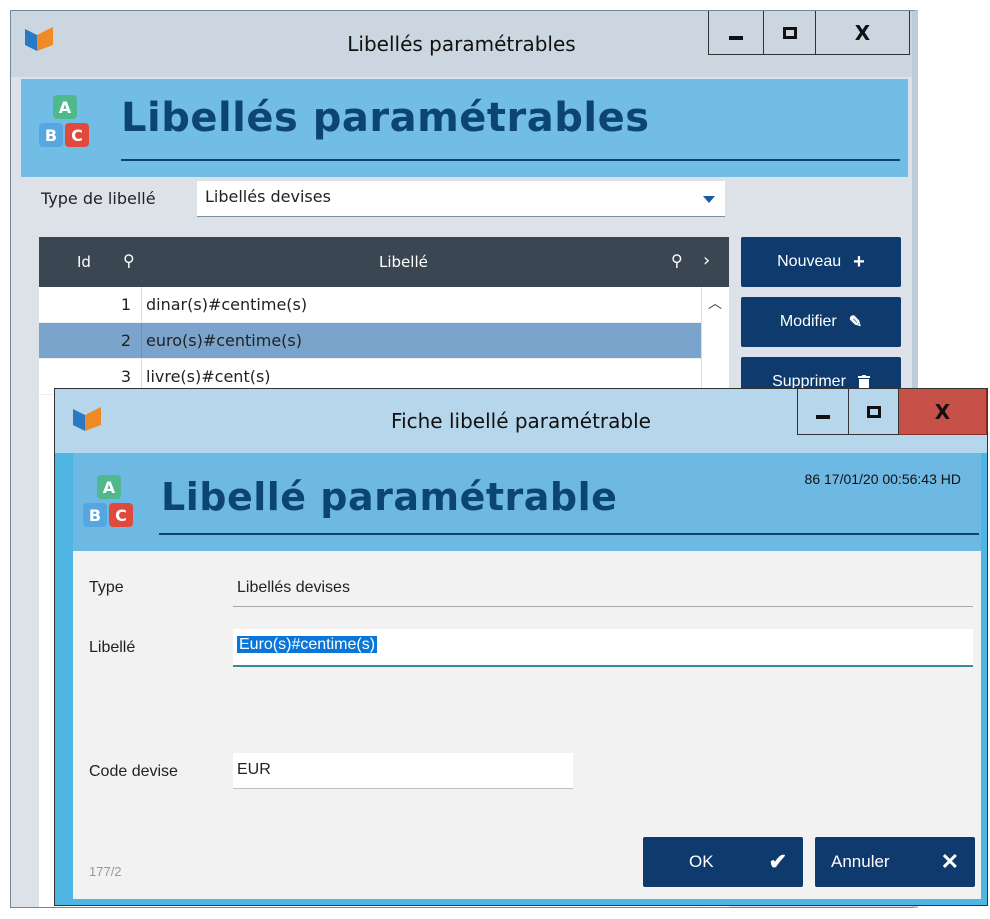  What do you see at coordinates (677, 260) in the screenshot?
I see `search-libelle-icon: ⚲` at bounding box center [677, 260].